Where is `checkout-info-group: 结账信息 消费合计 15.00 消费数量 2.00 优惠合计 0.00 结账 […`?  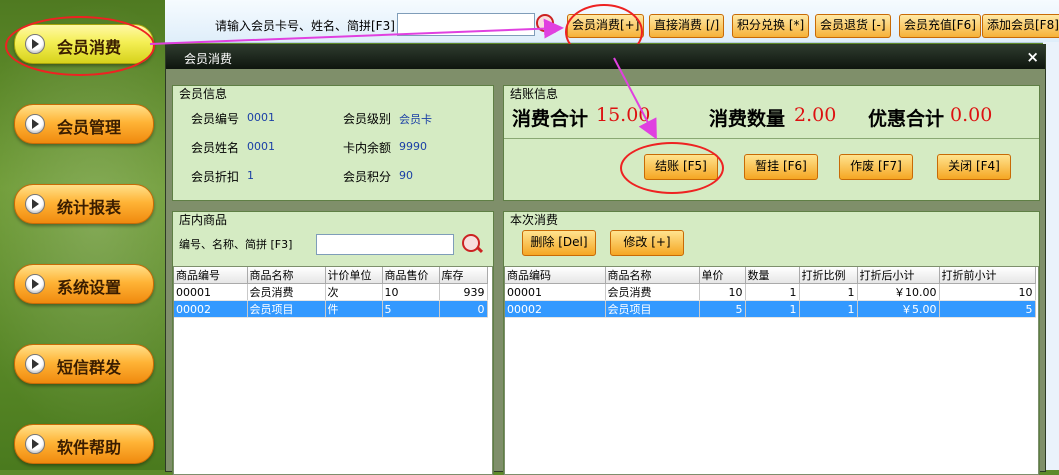
checkout-info-group: 结账信息 消费合计 15.00 消费数量 2.00 优惠合计 0.00 结账 [… is located at coordinates (771, 143).